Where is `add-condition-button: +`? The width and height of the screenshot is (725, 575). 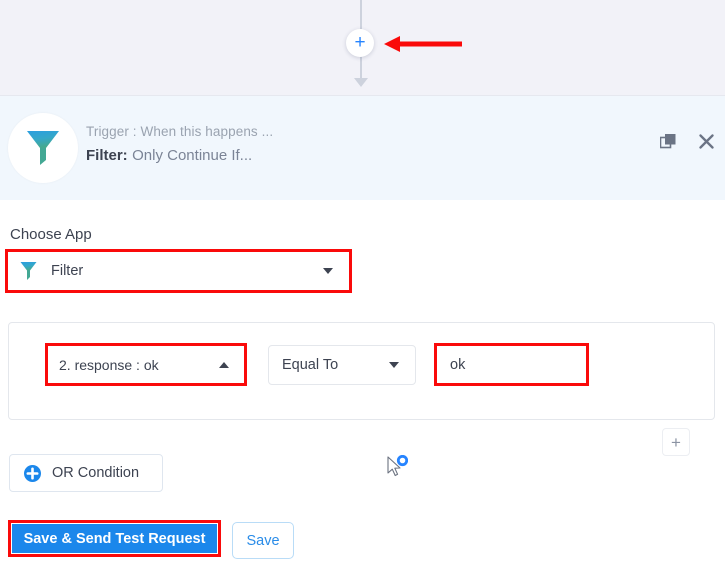
add-condition-button: + is located at coordinates (676, 442).